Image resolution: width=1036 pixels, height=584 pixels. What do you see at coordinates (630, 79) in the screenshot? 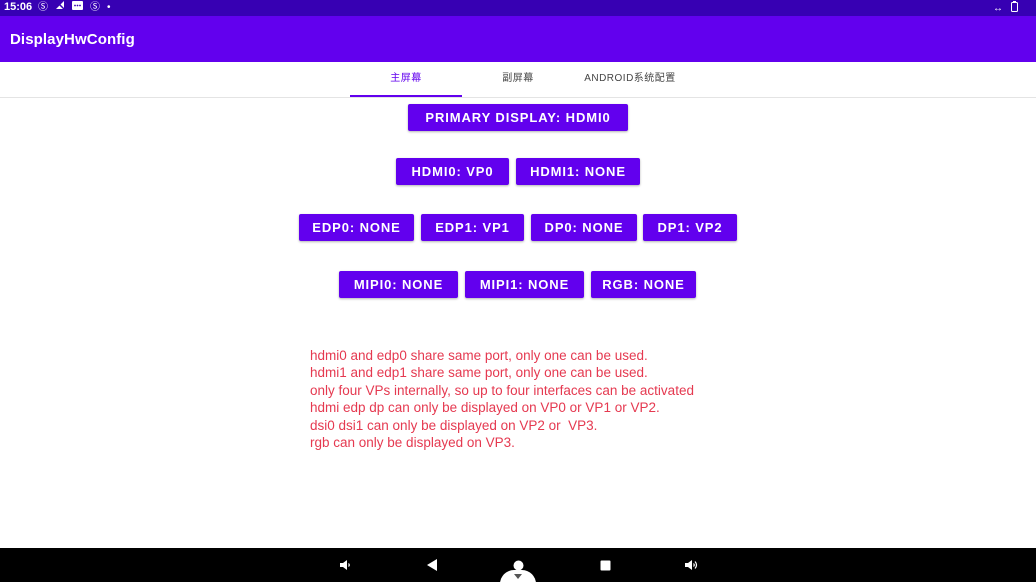
I see `tab-android-config: ANDROID系统配置` at bounding box center [630, 79].